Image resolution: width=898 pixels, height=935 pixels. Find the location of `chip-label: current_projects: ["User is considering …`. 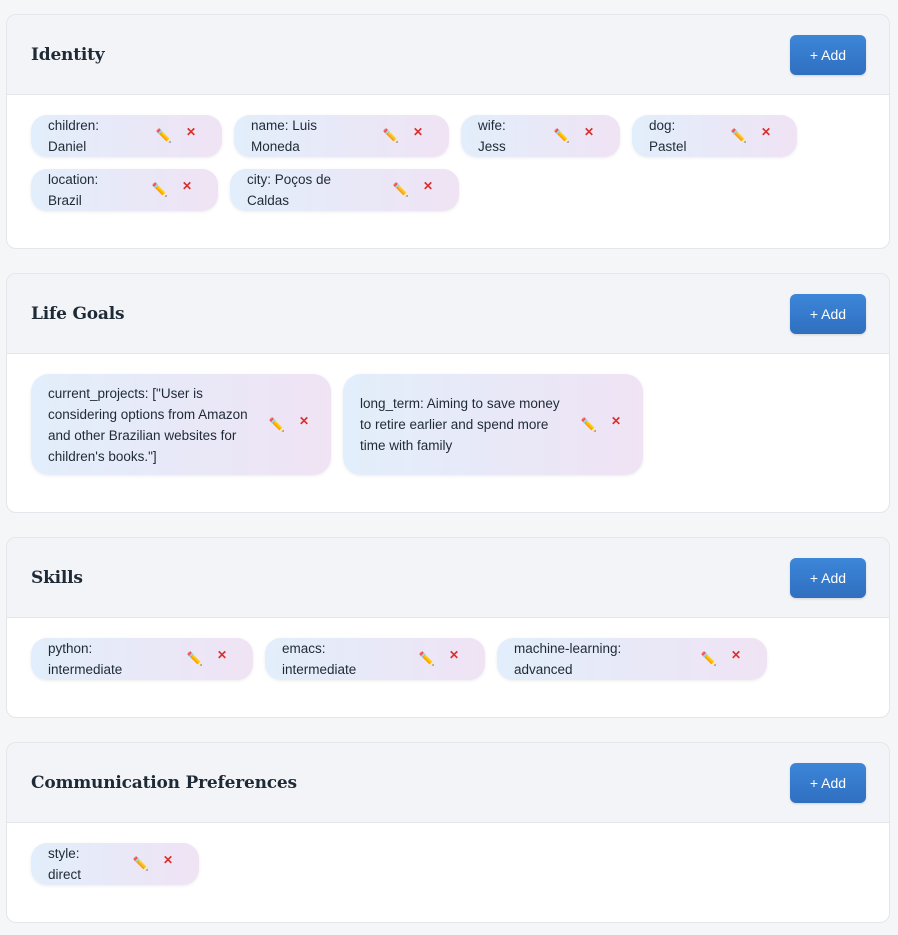

chip-label: current_projects: ["User is considering … is located at coordinates (148, 424).